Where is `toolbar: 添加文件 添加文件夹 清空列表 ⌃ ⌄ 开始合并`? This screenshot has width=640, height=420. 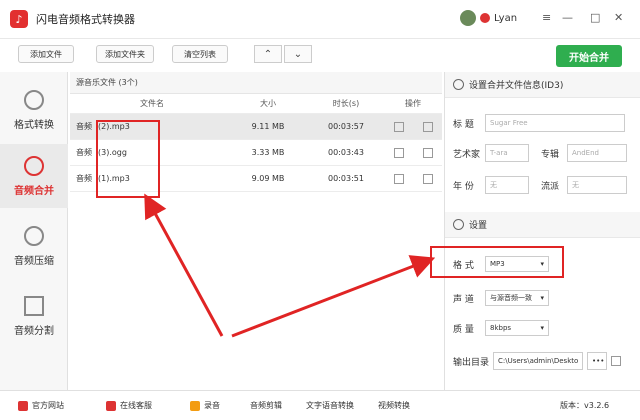 toolbar: 添加文件 添加文件夹 清空列表 ⌃ ⌄ 开始合并 is located at coordinates (320, 54).